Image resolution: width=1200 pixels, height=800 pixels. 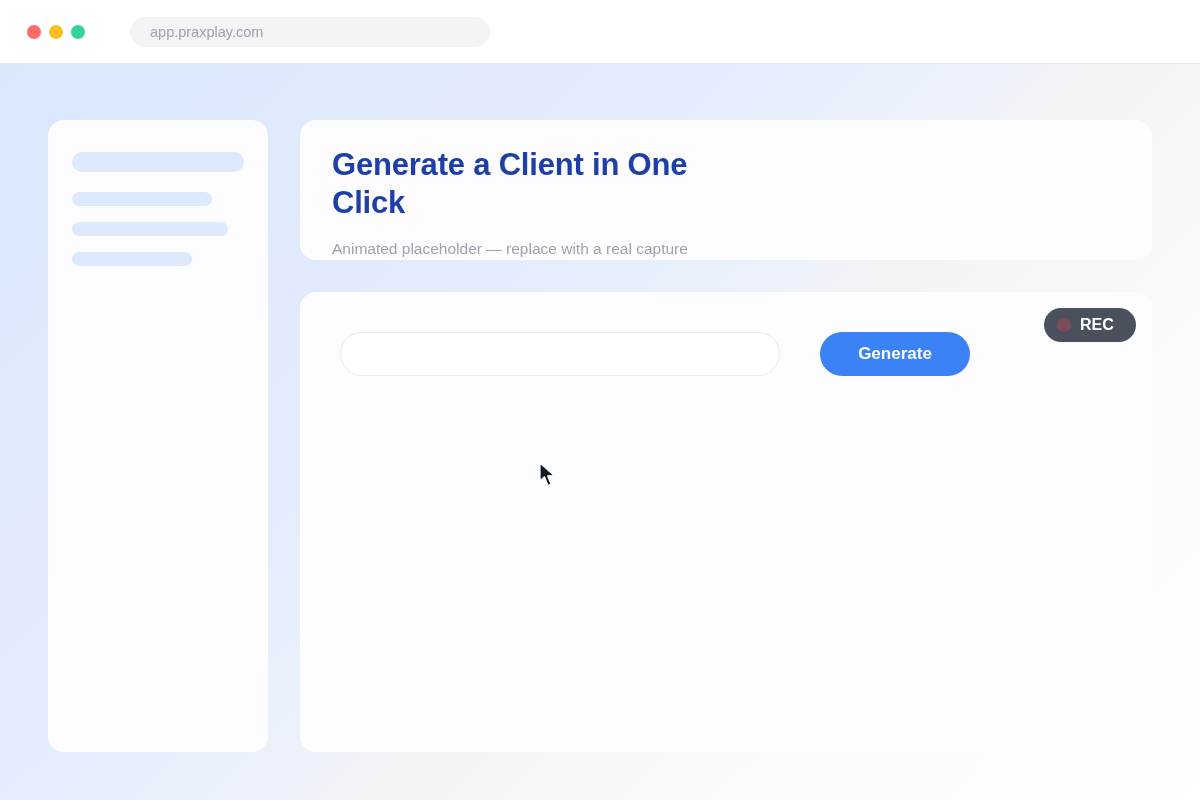 I want to click on page-title: Generate a Client in One Click, so click(x=510, y=184).